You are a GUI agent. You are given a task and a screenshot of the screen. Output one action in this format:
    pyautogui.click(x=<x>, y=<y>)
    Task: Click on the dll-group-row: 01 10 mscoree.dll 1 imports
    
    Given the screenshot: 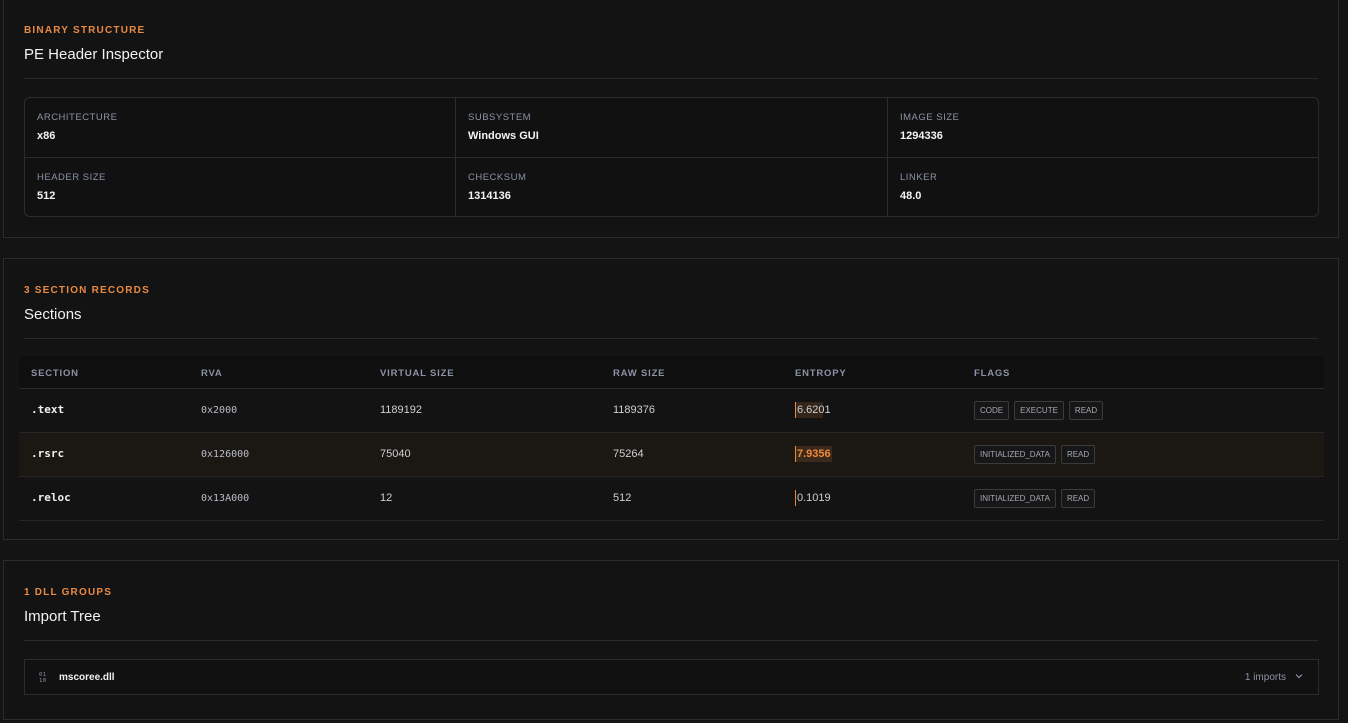 What is the action you would take?
    pyautogui.click(x=671, y=677)
    